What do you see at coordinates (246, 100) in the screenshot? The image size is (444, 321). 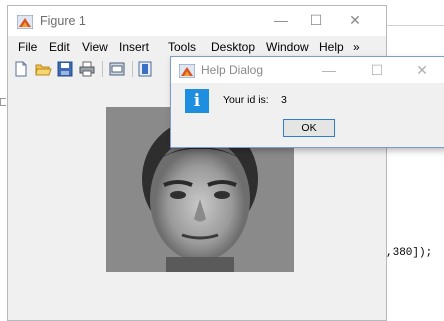 I see `dialog-message-label: Your id is:` at bounding box center [246, 100].